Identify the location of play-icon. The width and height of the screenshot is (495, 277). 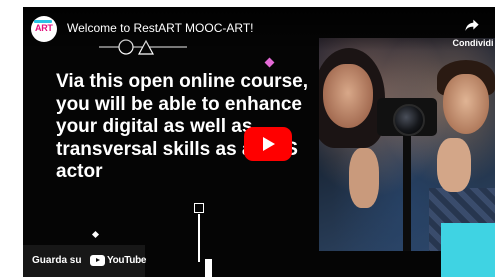
(269, 144).